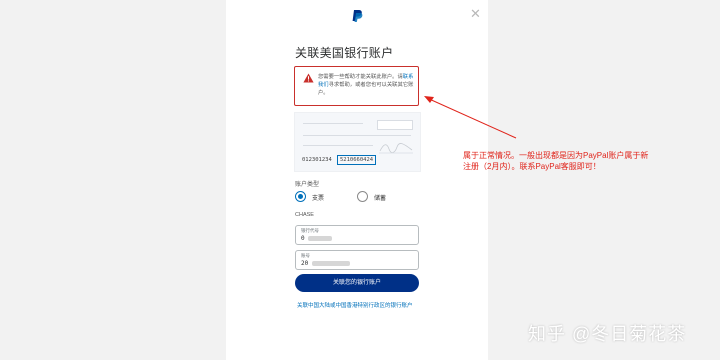  I want to click on radio-checking, so click(300, 196).